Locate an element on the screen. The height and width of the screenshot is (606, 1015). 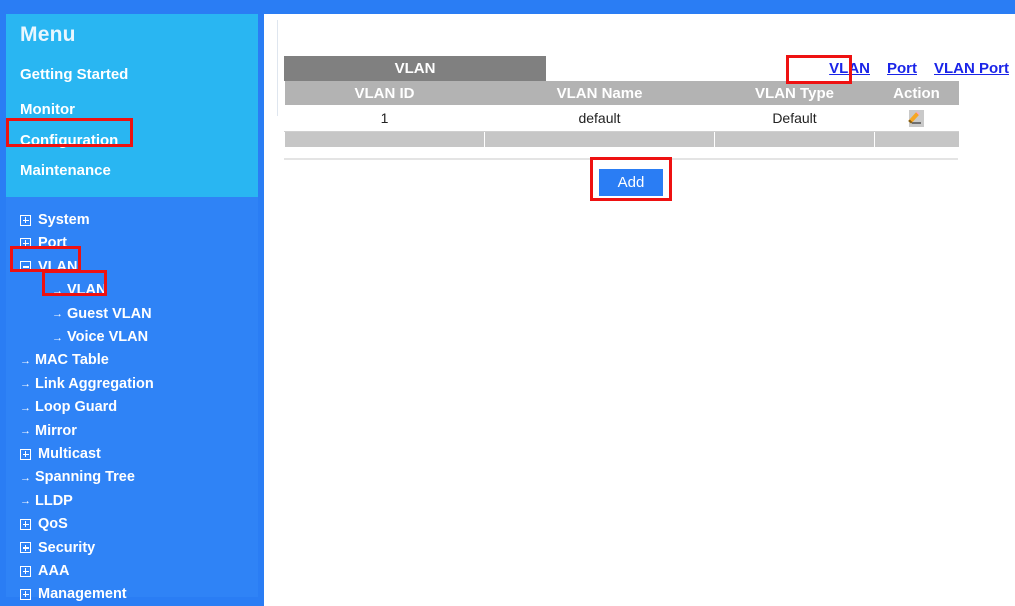
add-button: Add is located at coordinates (631, 182).